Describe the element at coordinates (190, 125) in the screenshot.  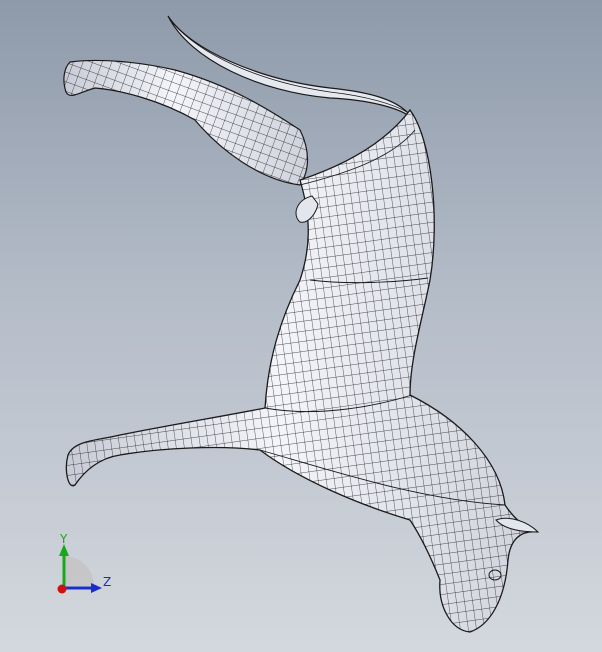
I see `model-hind-leg` at that location.